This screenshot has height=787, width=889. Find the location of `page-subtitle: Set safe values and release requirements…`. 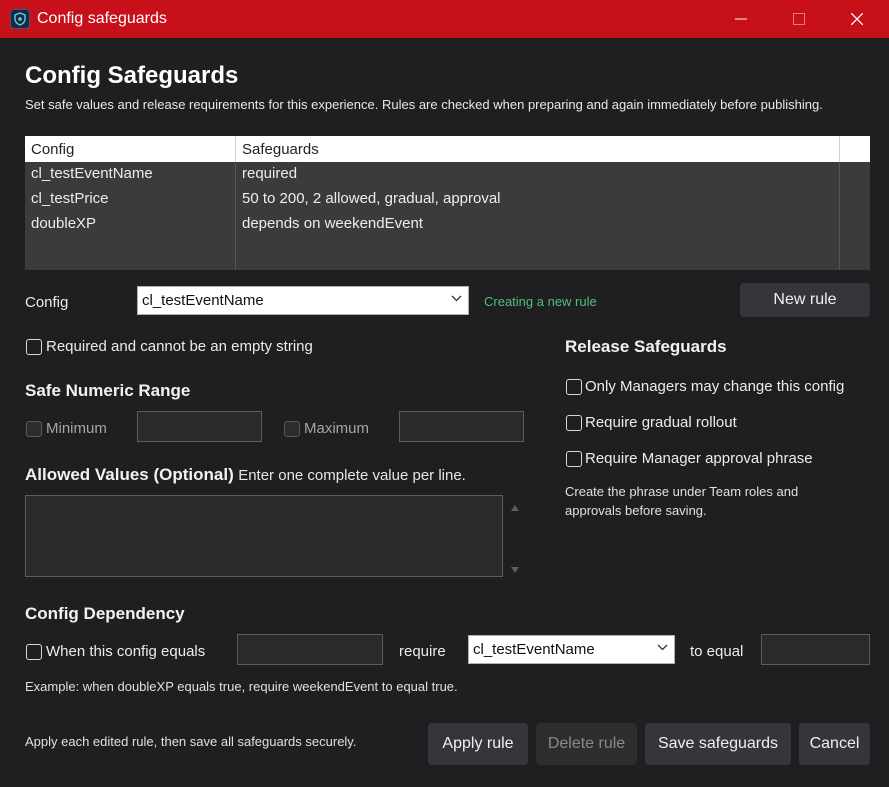

page-subtitle: Set safe values and release requirements… is located at coordinates (424, 104).